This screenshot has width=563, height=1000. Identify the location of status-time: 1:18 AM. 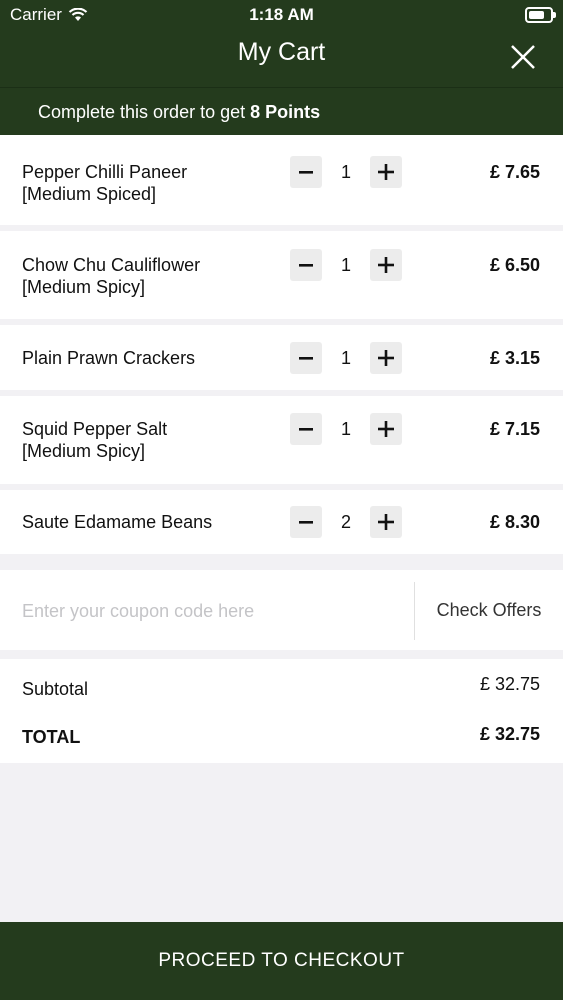
(281, 14).